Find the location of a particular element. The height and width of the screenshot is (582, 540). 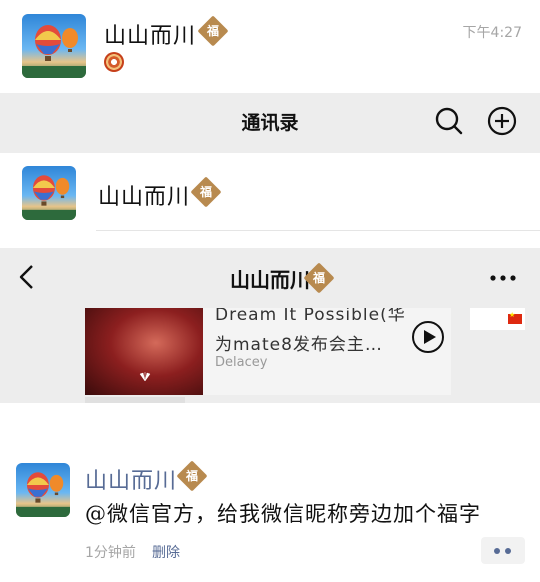

music-artist: Delacey is located at coordinates (241, 362).